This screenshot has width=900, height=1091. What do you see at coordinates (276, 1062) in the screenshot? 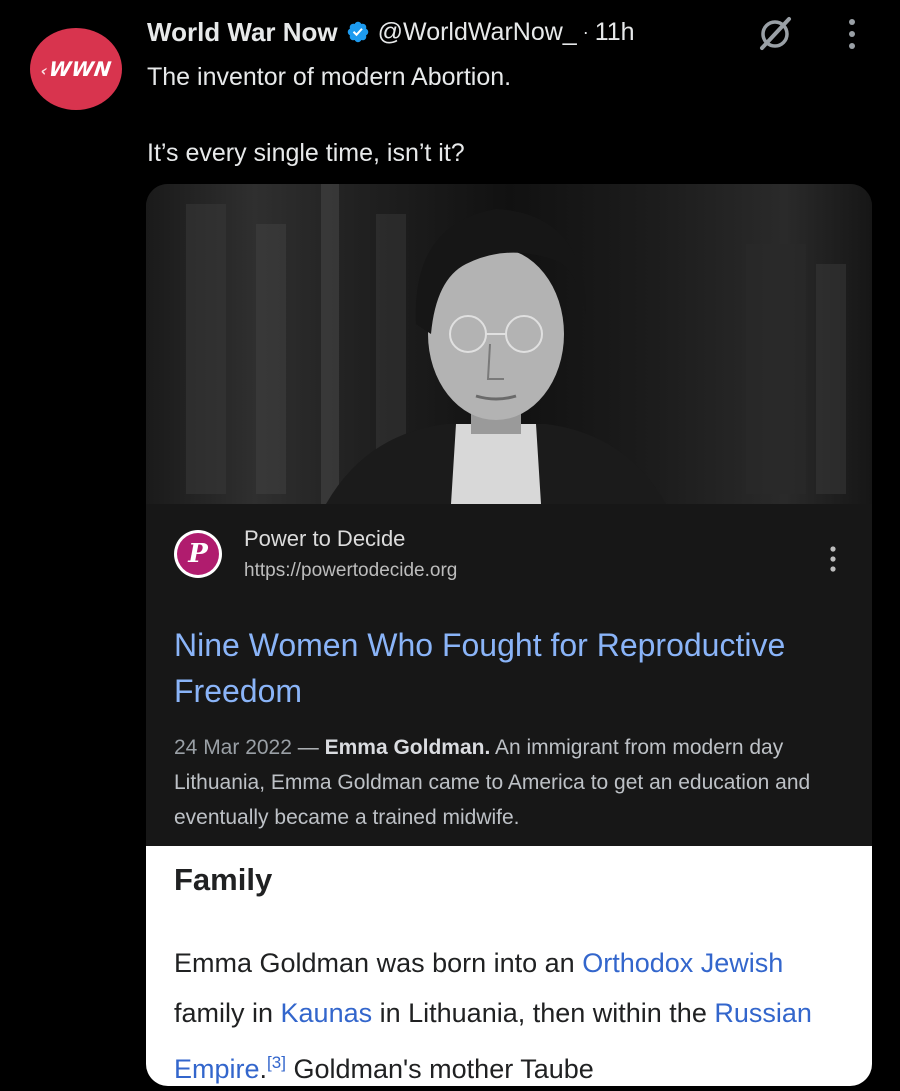
I see `wiki-reference: [3]` at bounding box center [276, 1062].